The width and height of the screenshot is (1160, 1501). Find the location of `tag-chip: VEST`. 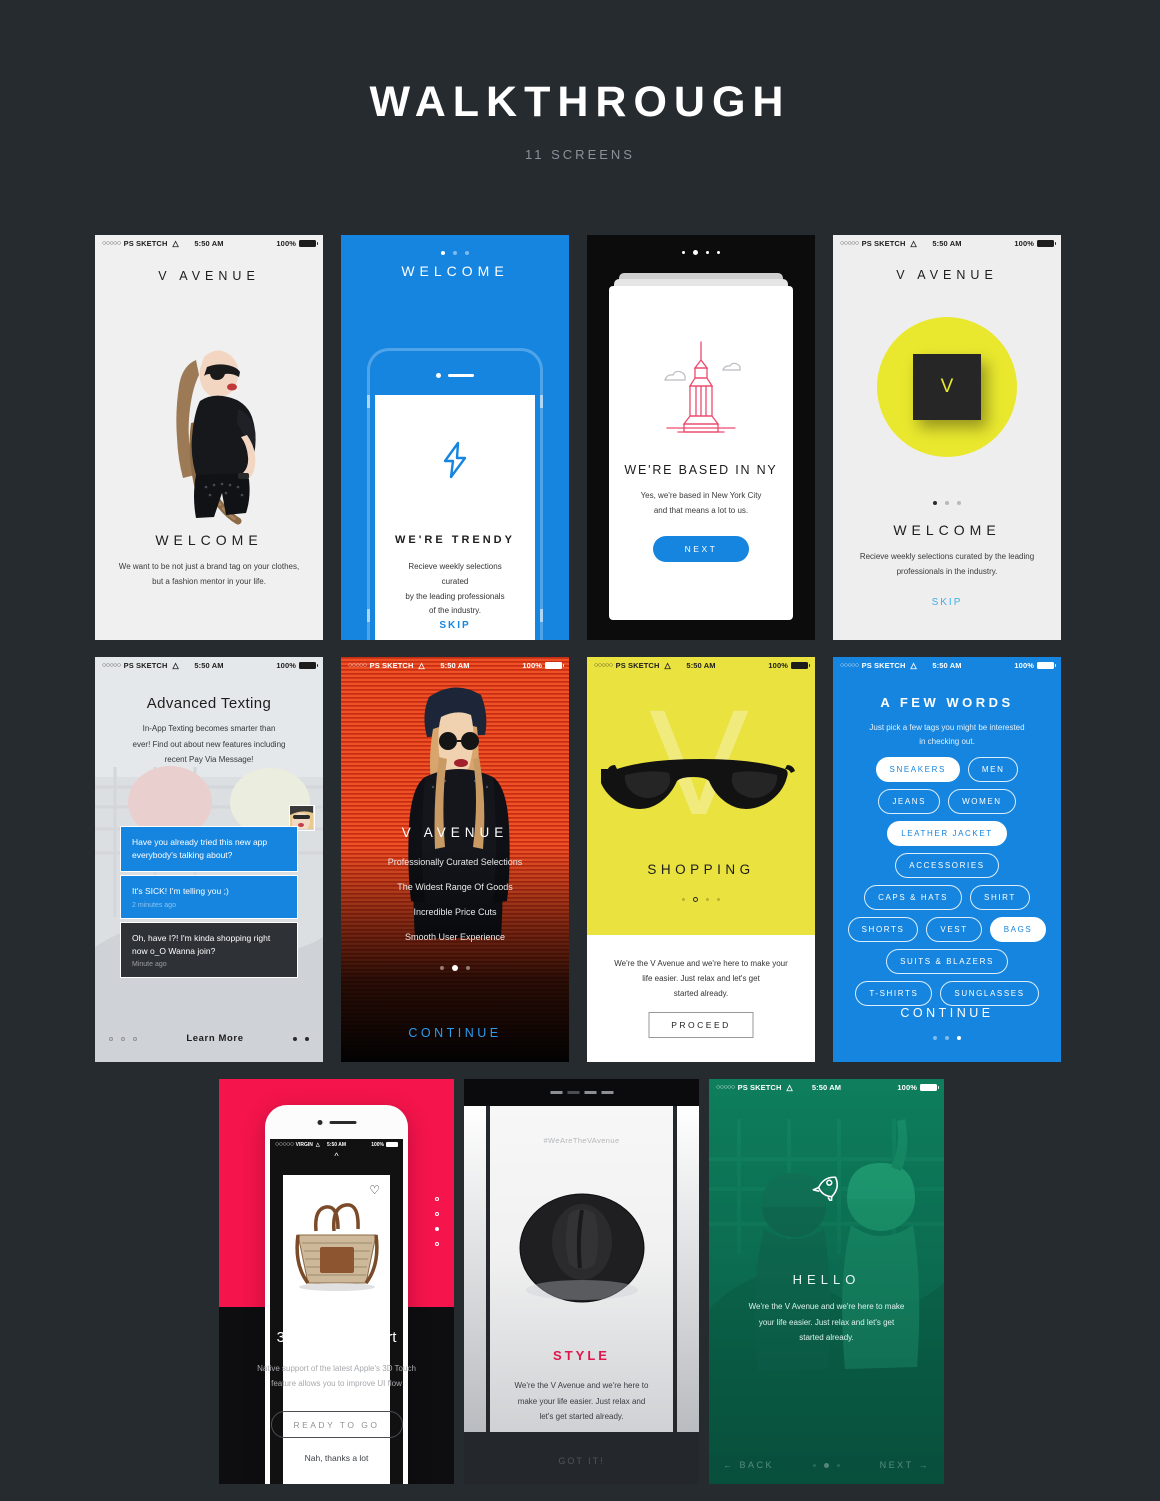

tag-chip: VEST is located at coordinates (954, 929).